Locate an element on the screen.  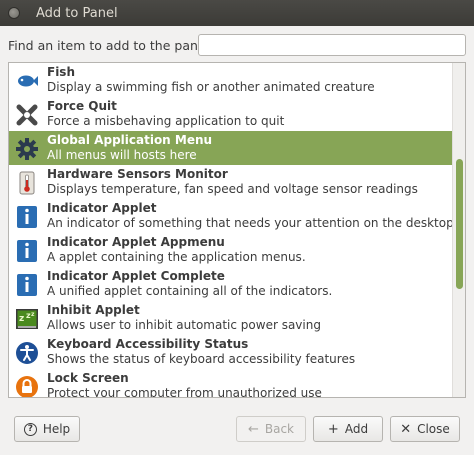
force-quit-icon is located at coordinates (27, 115).